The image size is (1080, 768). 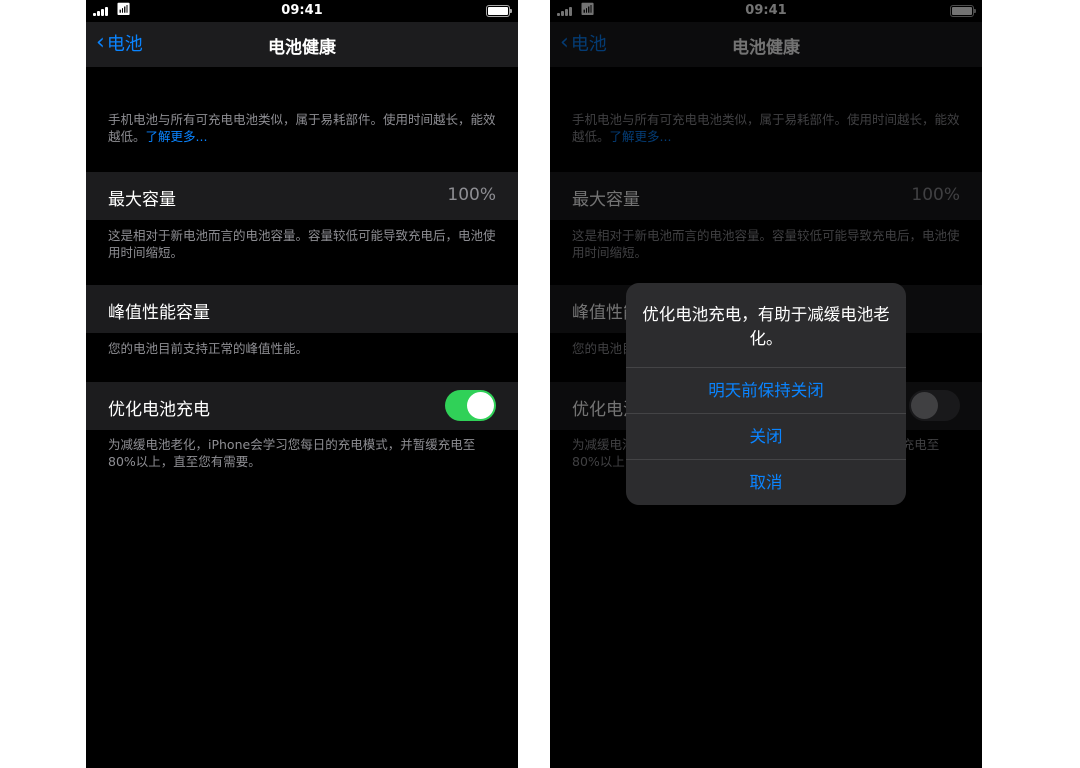 I want to click on alert-title: 优化电池充电，有助于减缓电池老化。, so click(x=766, y=326).